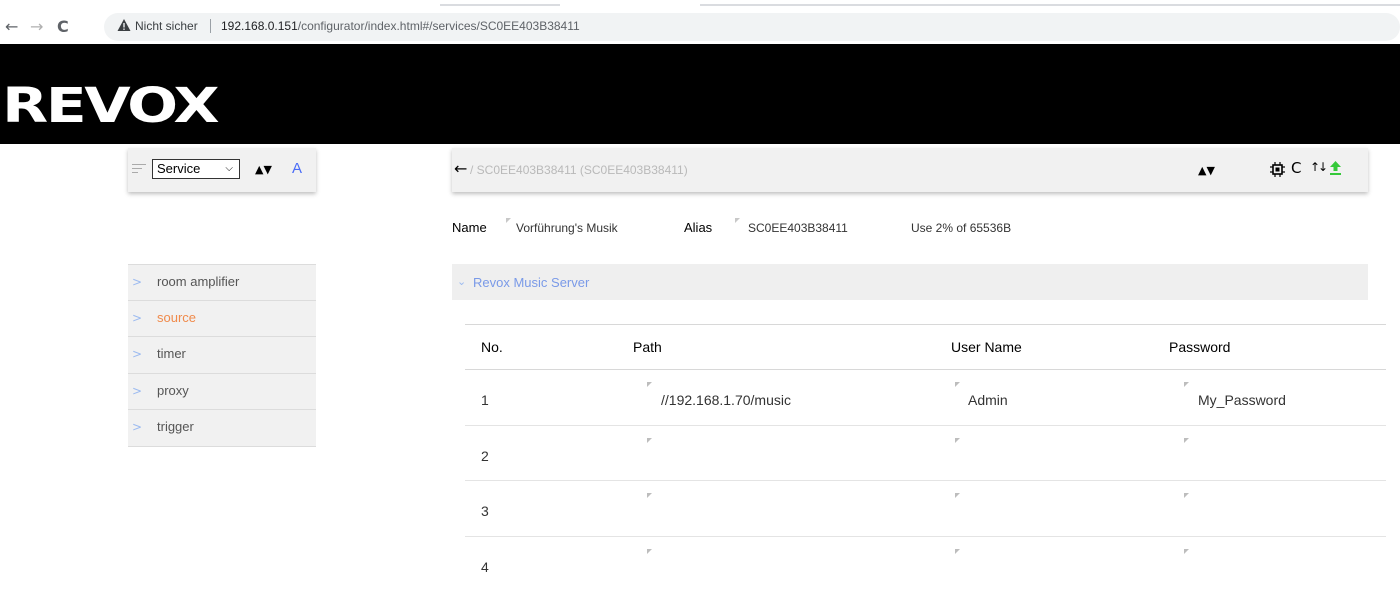 This screenshot has height=592, width=1400. I want to click on sidebar-item-label: trigger, so click(175, 426).